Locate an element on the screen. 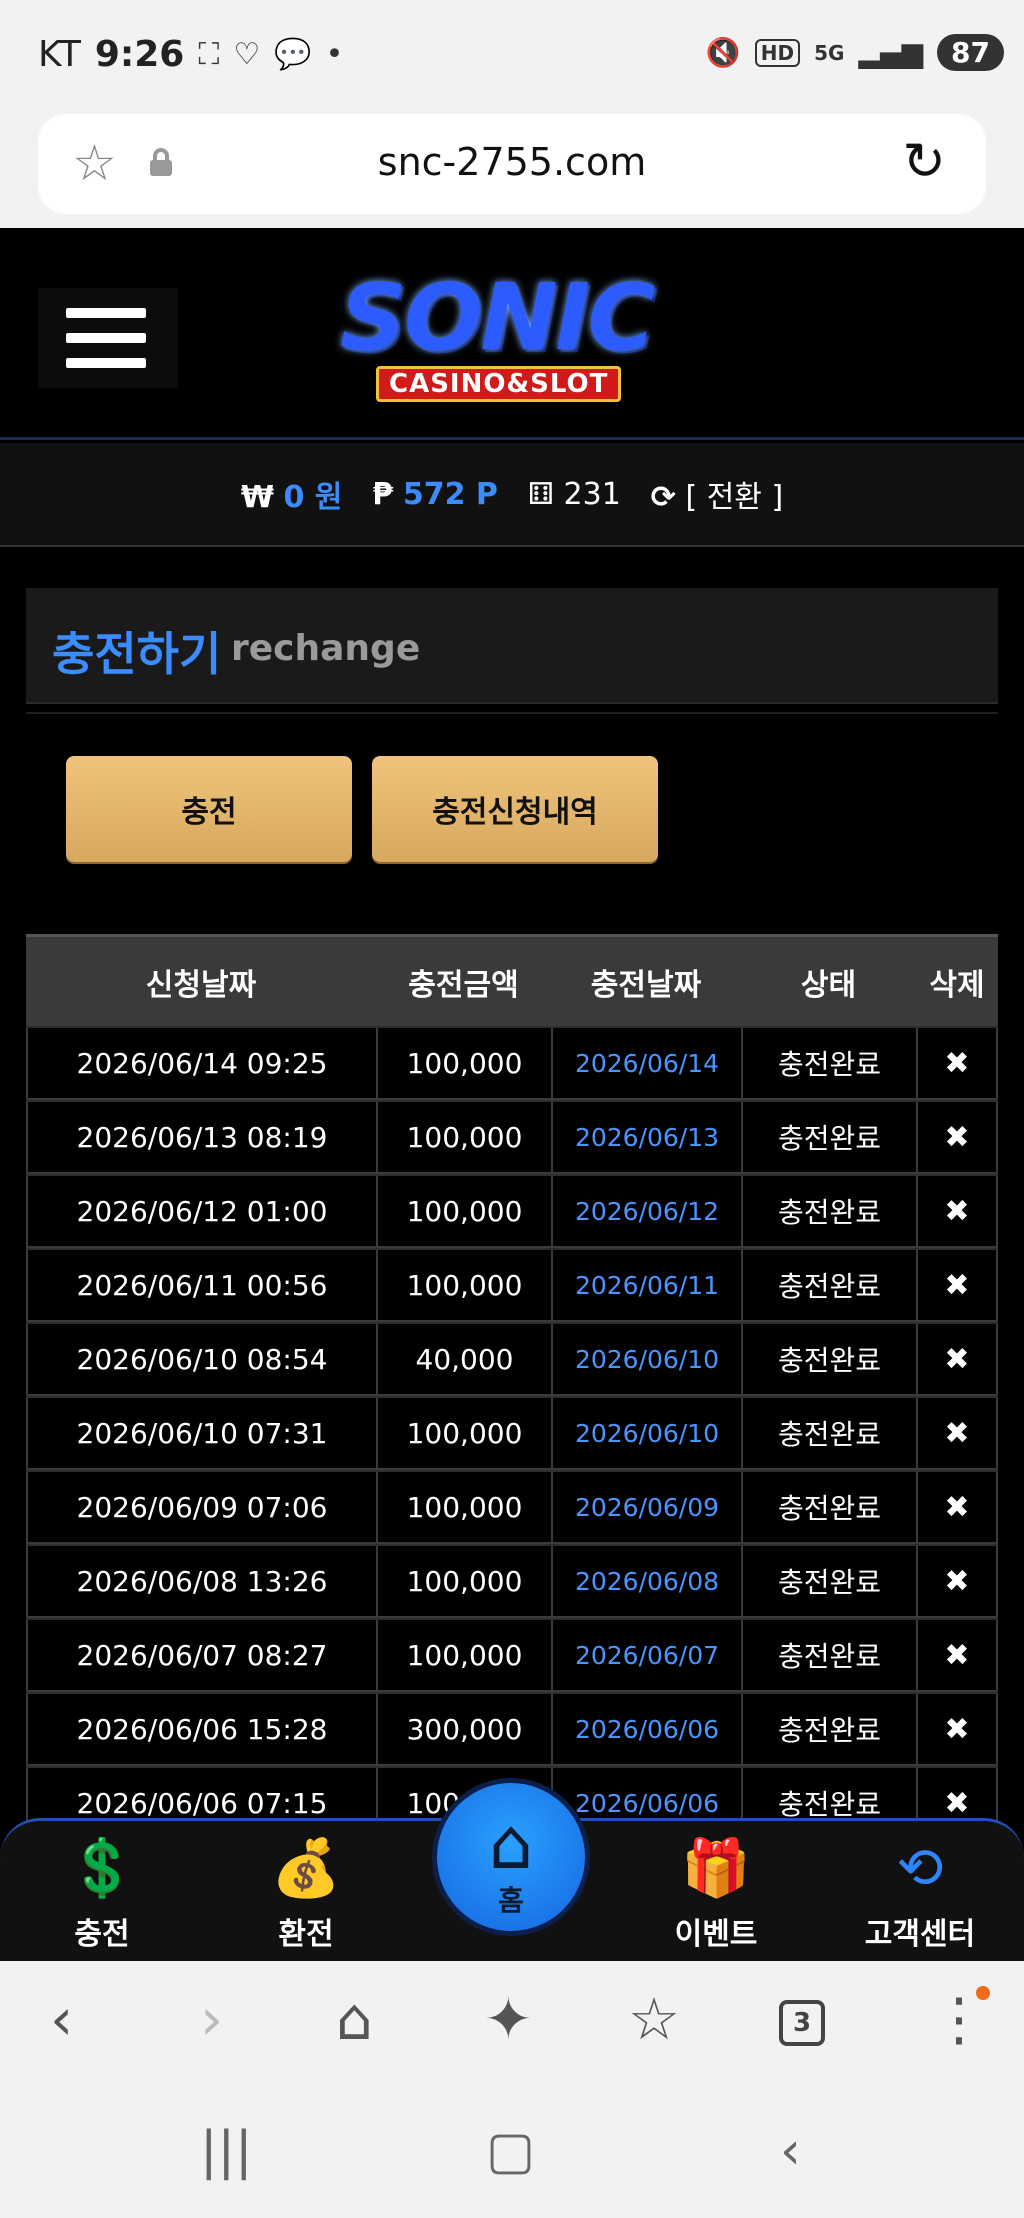 Image resolution: width=1024 pixels, height=2218 pixels. table-row: 2026/06/13 08:19 100,000 2026/06/13 충전완료 ✖ is located at coordinates (512, 1137).